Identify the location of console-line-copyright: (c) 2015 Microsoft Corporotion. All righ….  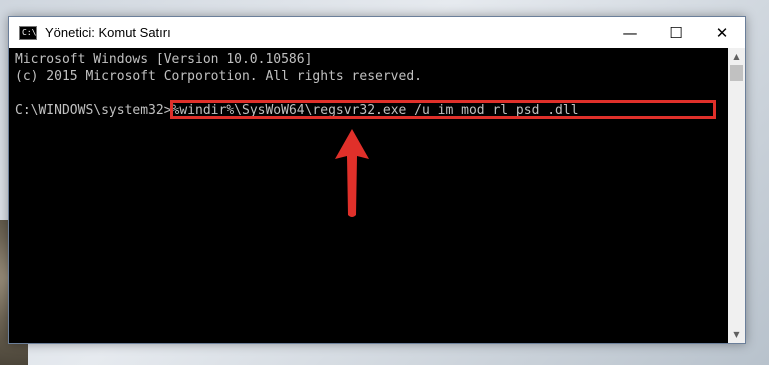
(218, 76).